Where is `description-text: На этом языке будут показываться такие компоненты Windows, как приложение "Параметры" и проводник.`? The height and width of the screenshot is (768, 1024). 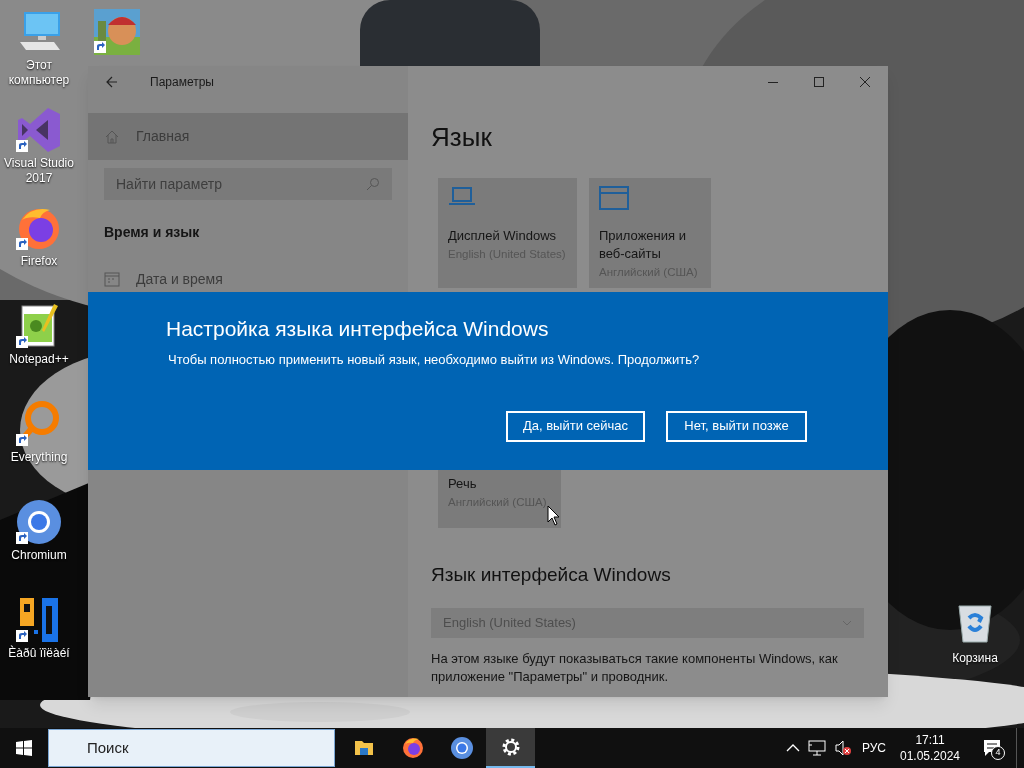 description-text: На этом языке будут показываться такие компоненты Windows, как приложение "Параметры" и проводник. is located at coordinates (635, 668).